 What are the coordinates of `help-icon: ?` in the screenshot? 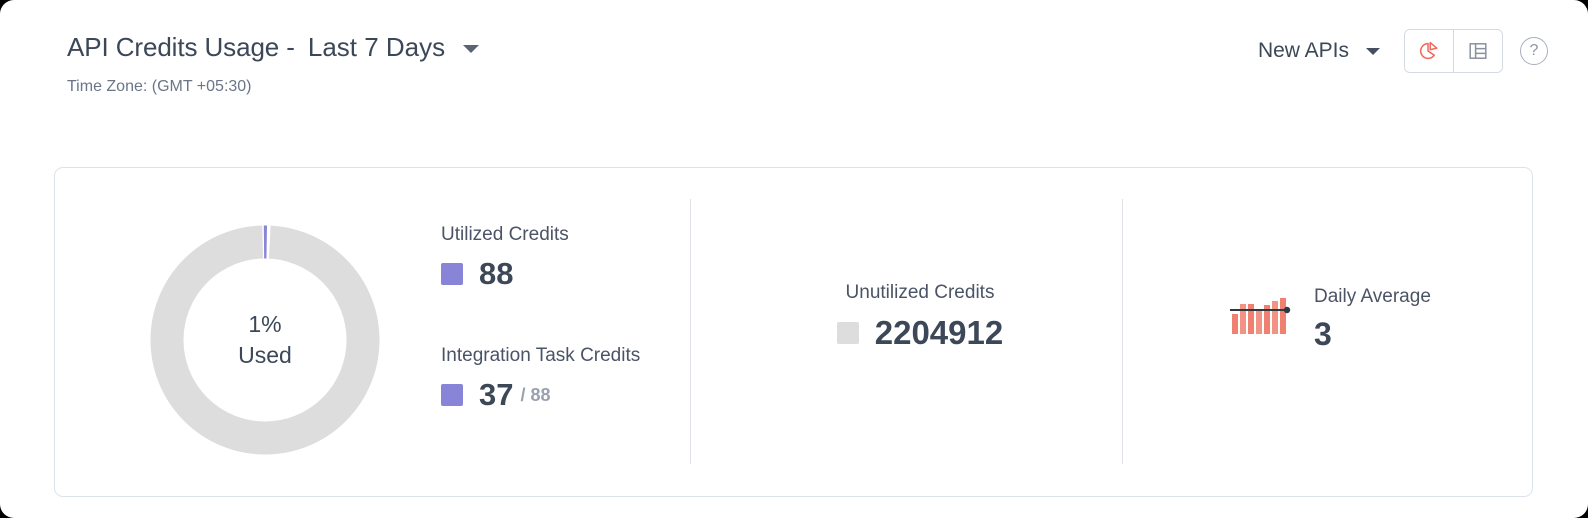 It's located at (1534, 51).